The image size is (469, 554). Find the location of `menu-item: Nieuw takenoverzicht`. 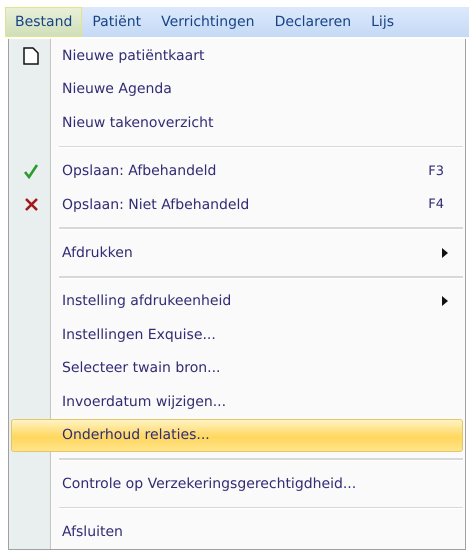

menu-item: Nieuw takenoverzicht is located at coordinates (237, 123).